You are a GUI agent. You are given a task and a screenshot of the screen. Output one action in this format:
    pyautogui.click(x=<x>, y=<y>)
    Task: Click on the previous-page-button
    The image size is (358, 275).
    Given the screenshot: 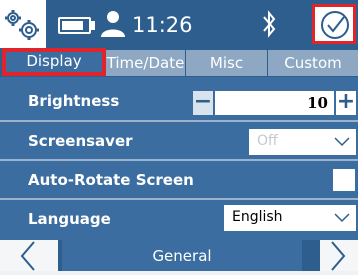 What is the action you would take?
    pyautogui.click(x=29, y=255)
    